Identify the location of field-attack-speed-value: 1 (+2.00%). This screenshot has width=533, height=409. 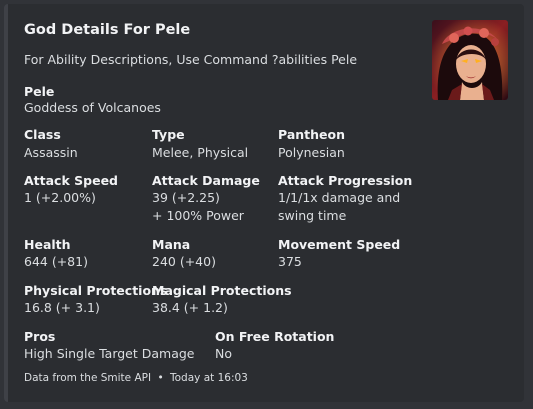
(60, 197).